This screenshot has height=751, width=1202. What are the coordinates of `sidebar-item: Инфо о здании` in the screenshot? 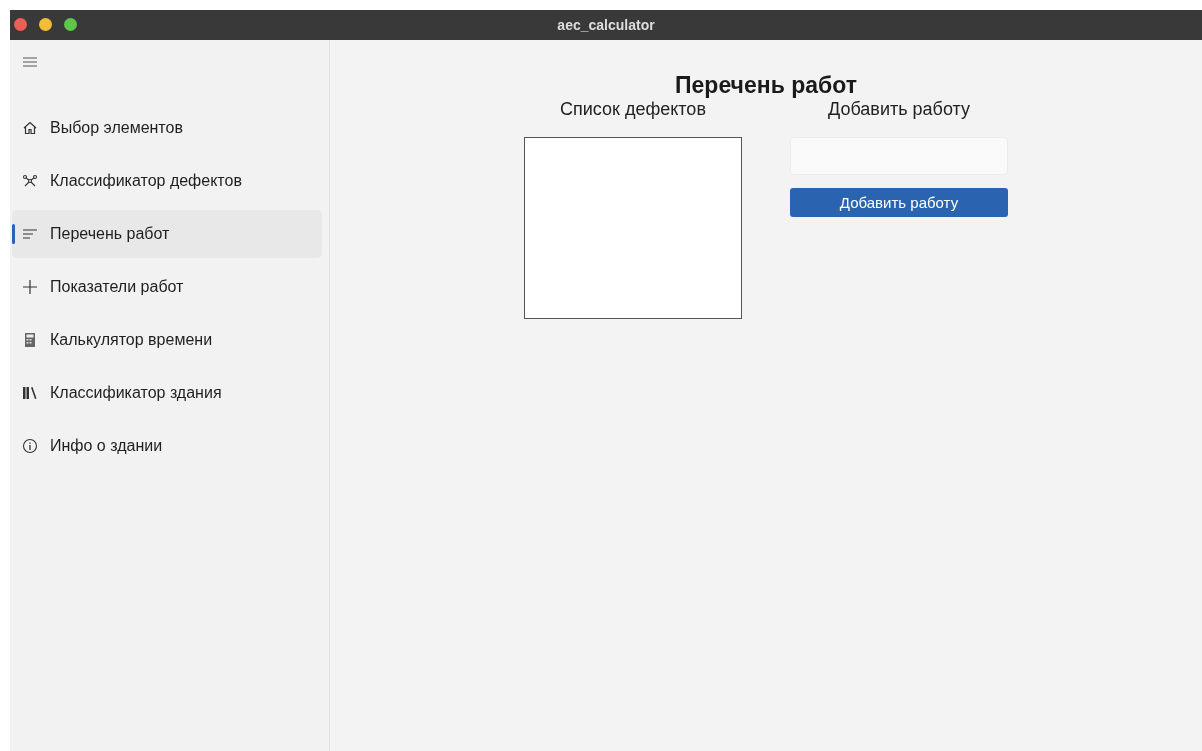 It's located at (167, 446).